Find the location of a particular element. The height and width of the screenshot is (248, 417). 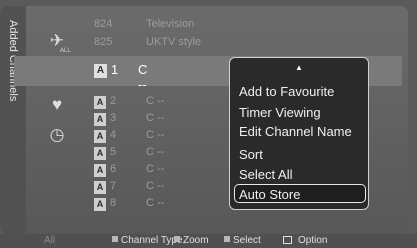

menu-item-timer-viewing: Timer Viewing is located at coordinates (300, 112).